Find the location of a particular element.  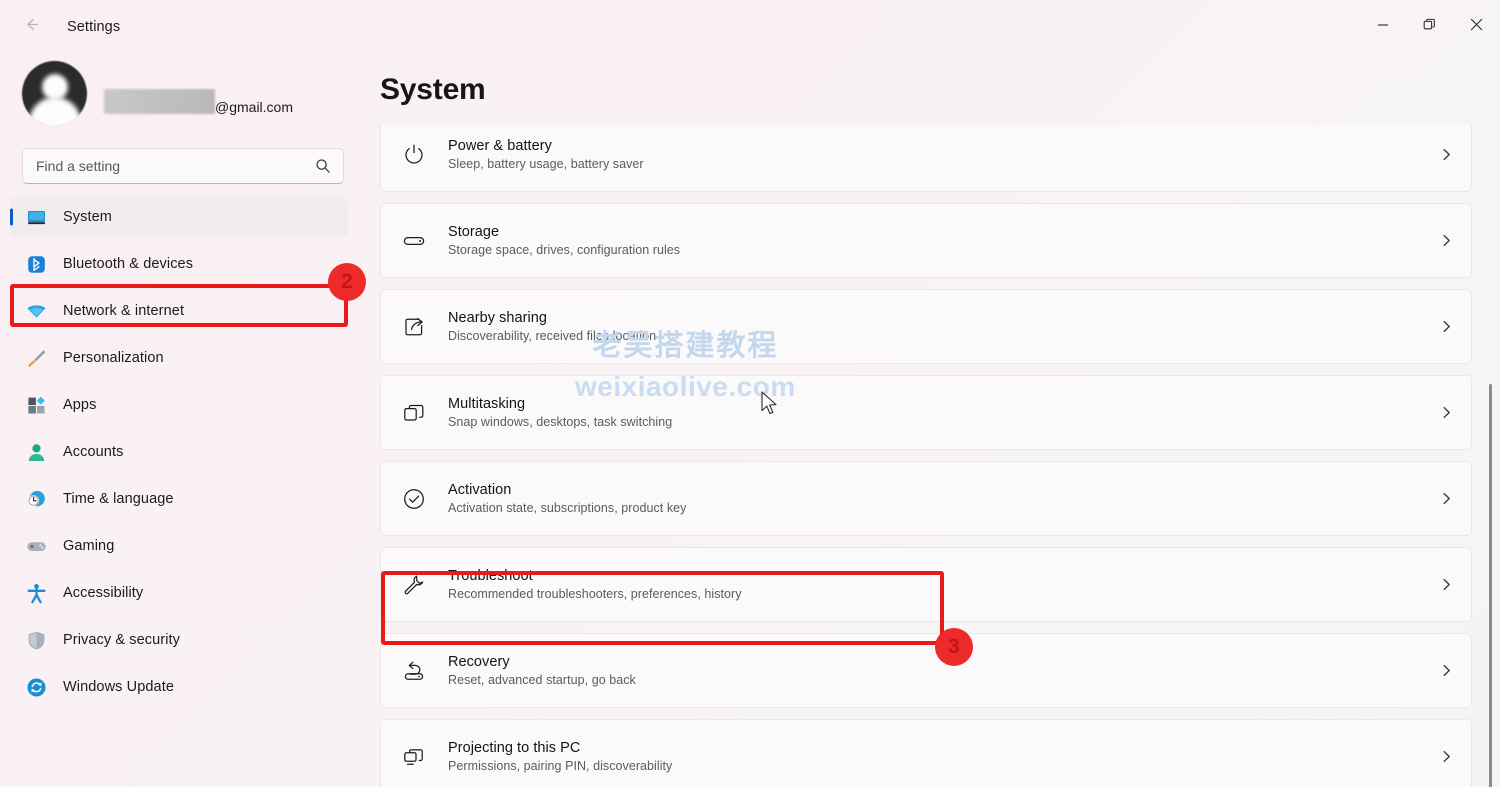

monitor-icon is located at coordinates (36, 217).